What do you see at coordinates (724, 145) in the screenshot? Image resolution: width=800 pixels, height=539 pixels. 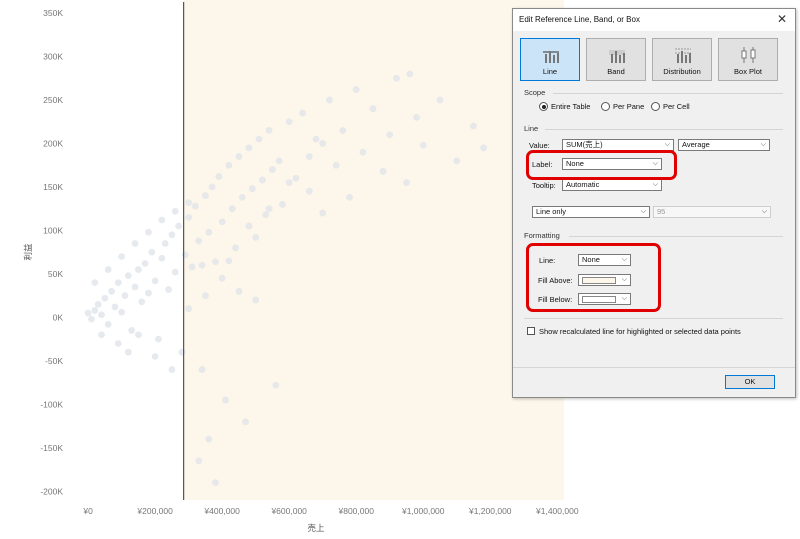 I see `aggregation-select: Average ⌵` at bounding box center [724, 145].